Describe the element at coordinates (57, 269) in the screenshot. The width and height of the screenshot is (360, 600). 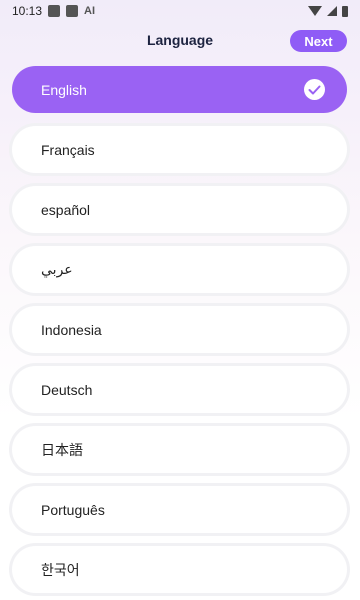
I see `language-label: عربي` at that location.